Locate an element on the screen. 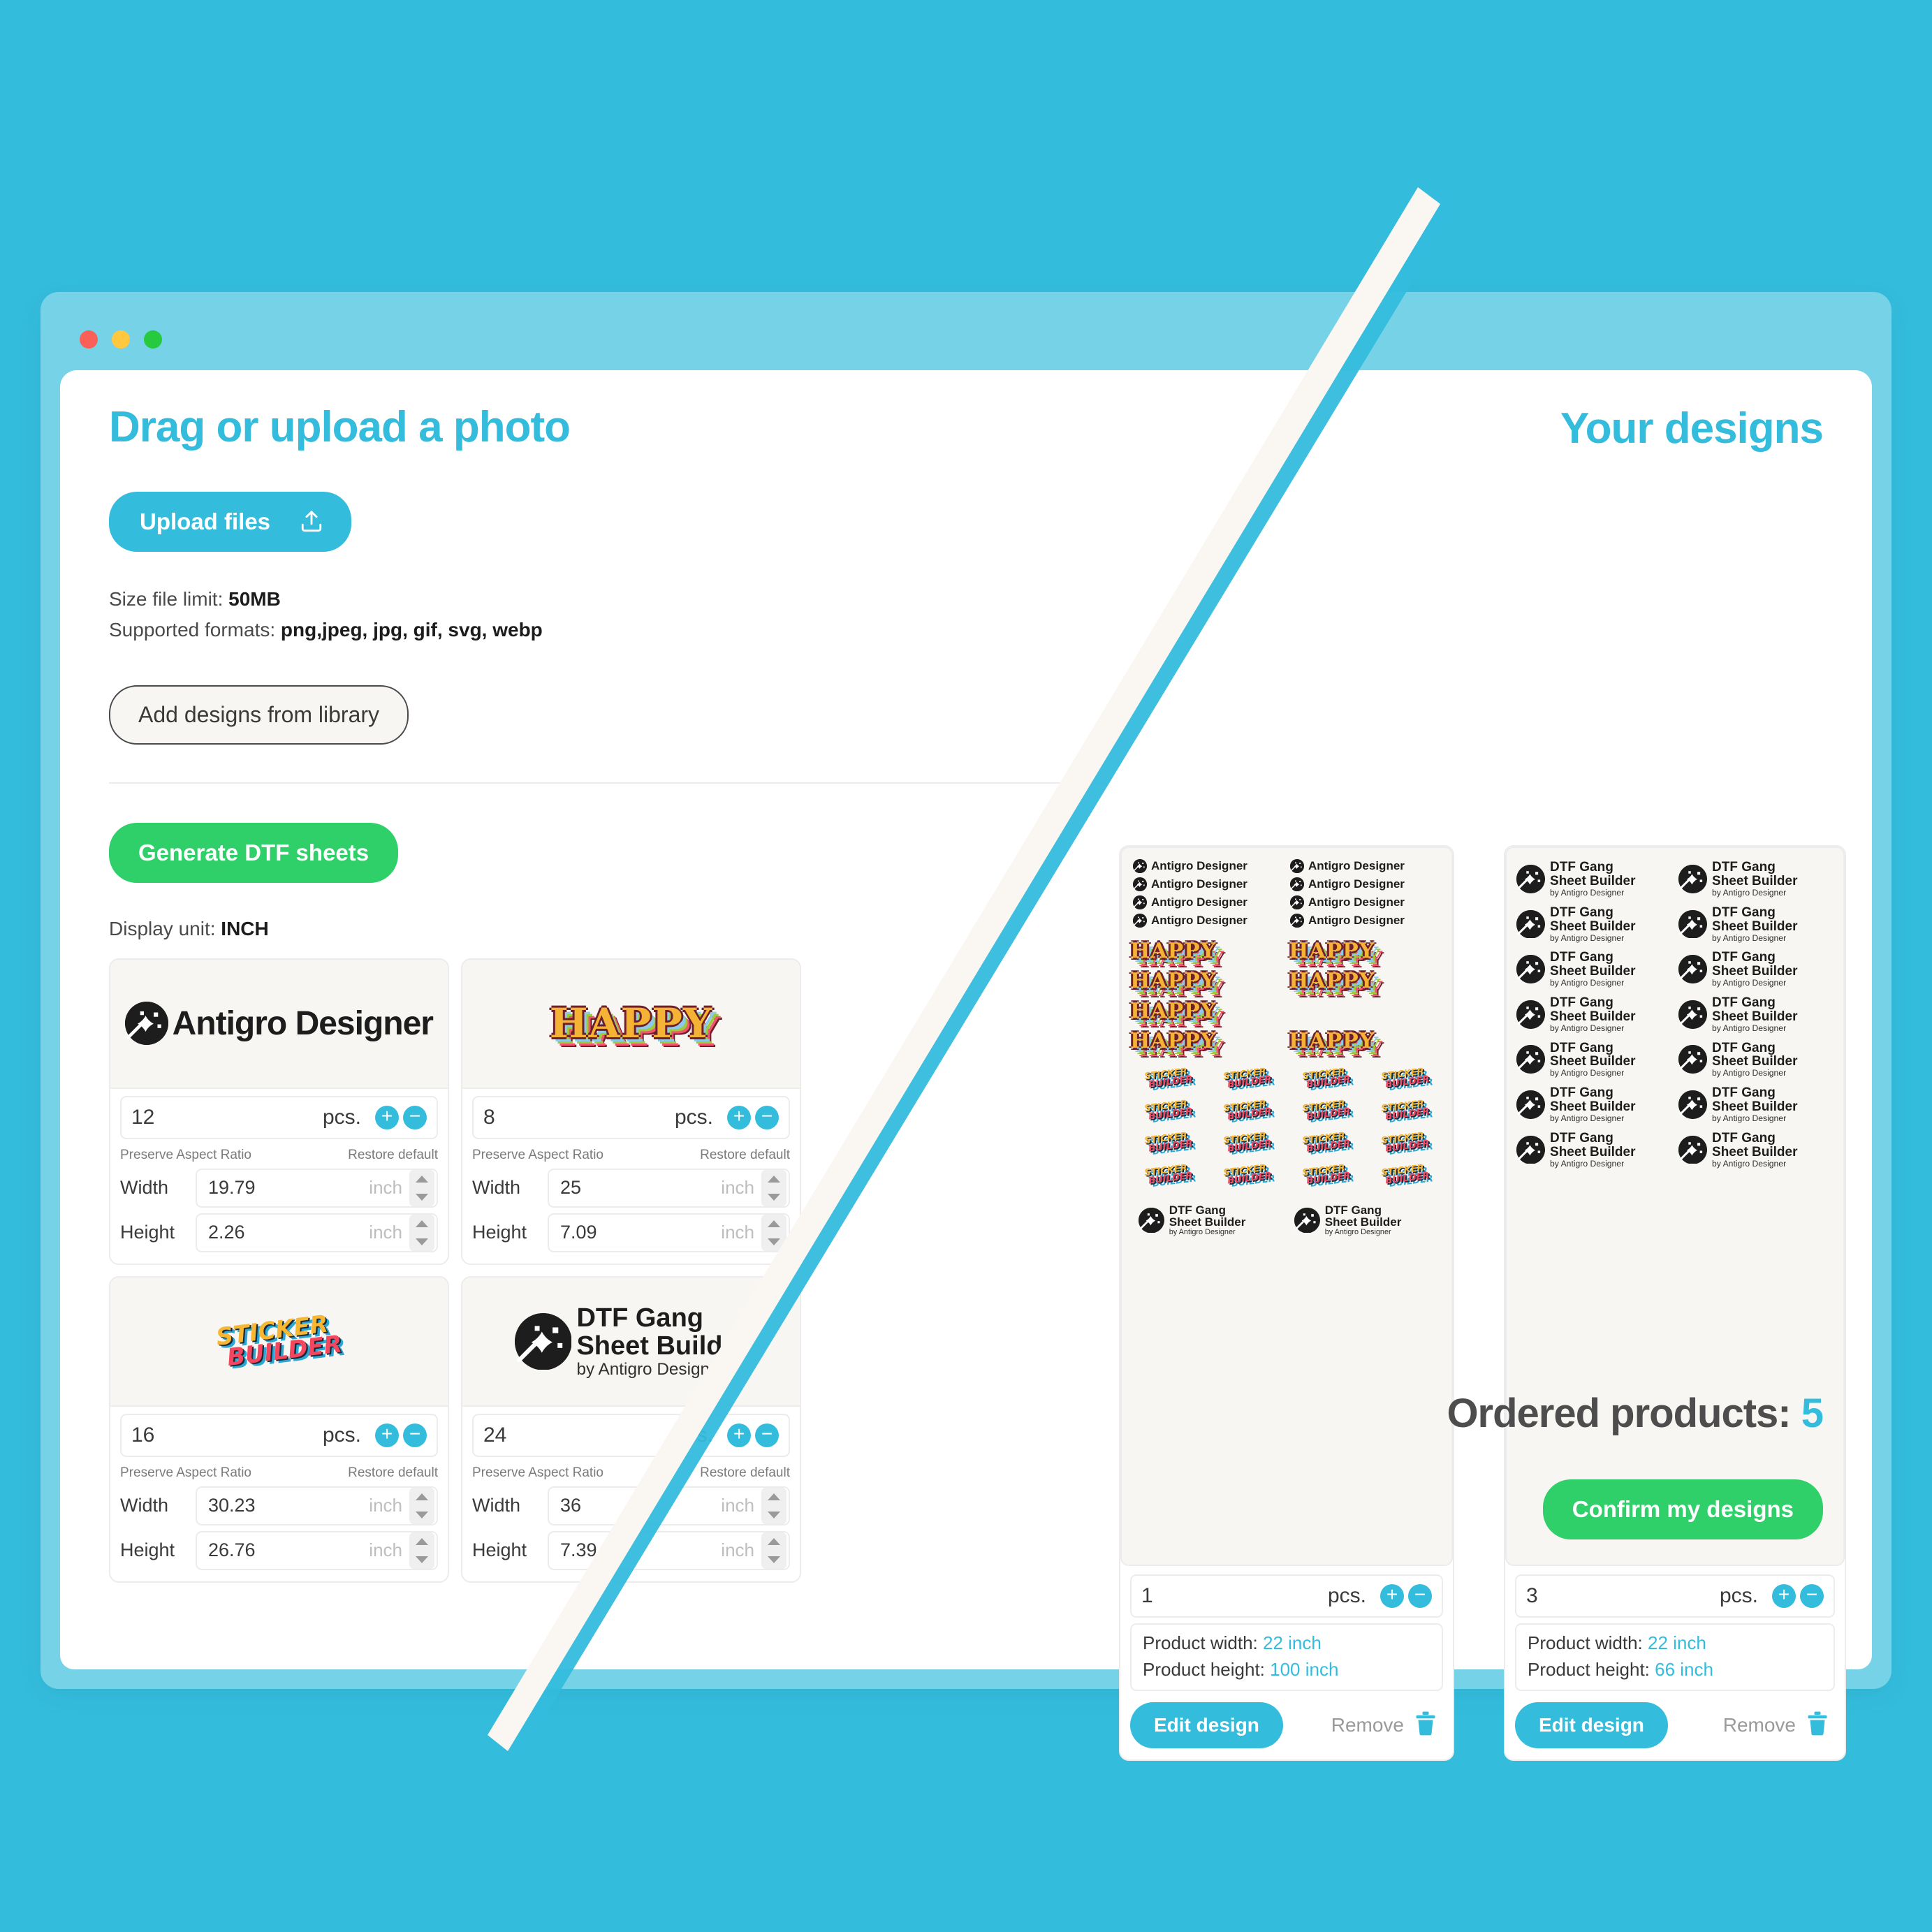  close-window-button is located at coordinates (89, 339).